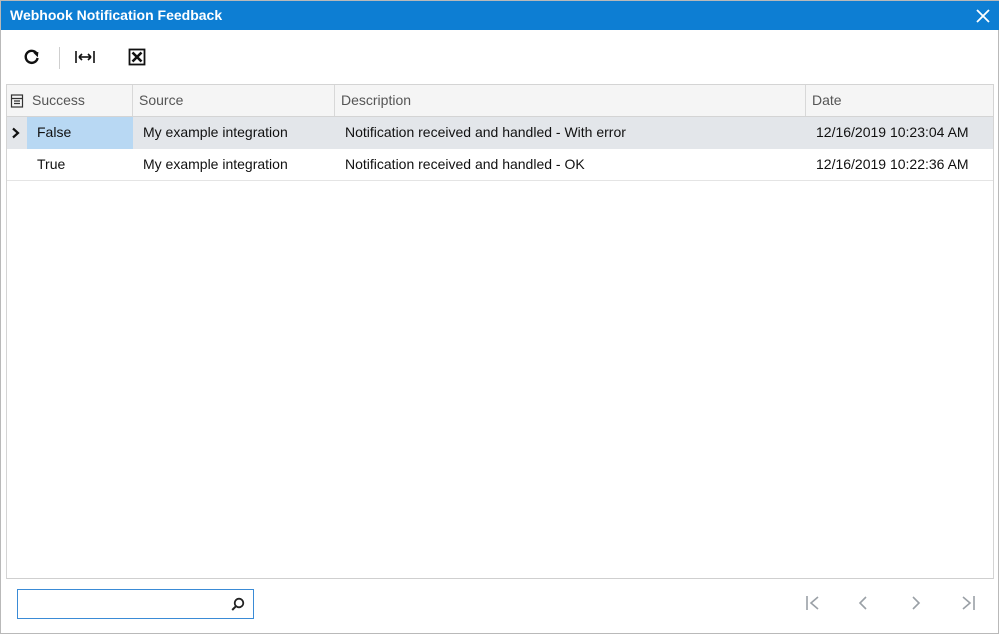  I want to click on fit-columns-button, so click(85, 58).